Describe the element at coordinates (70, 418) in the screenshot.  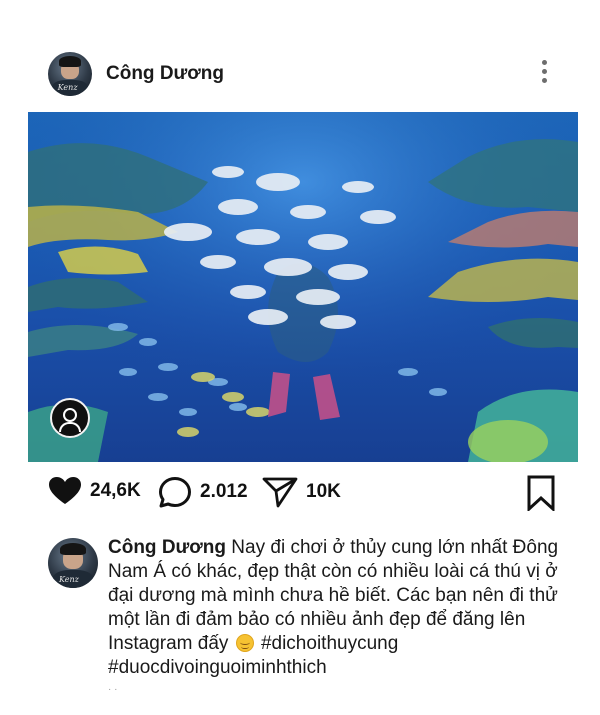
I see `tagged-users-icon` at that location.